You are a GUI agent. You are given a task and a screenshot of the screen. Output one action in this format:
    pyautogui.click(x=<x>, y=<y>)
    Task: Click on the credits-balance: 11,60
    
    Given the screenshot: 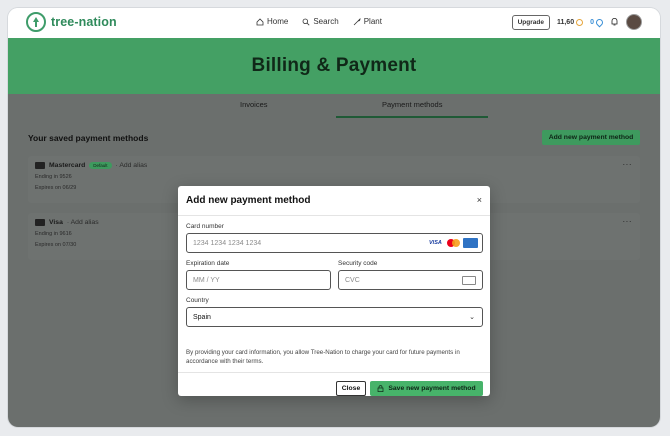 What is the action you would take?
    pyautogui.click(x=570, y=22)
    